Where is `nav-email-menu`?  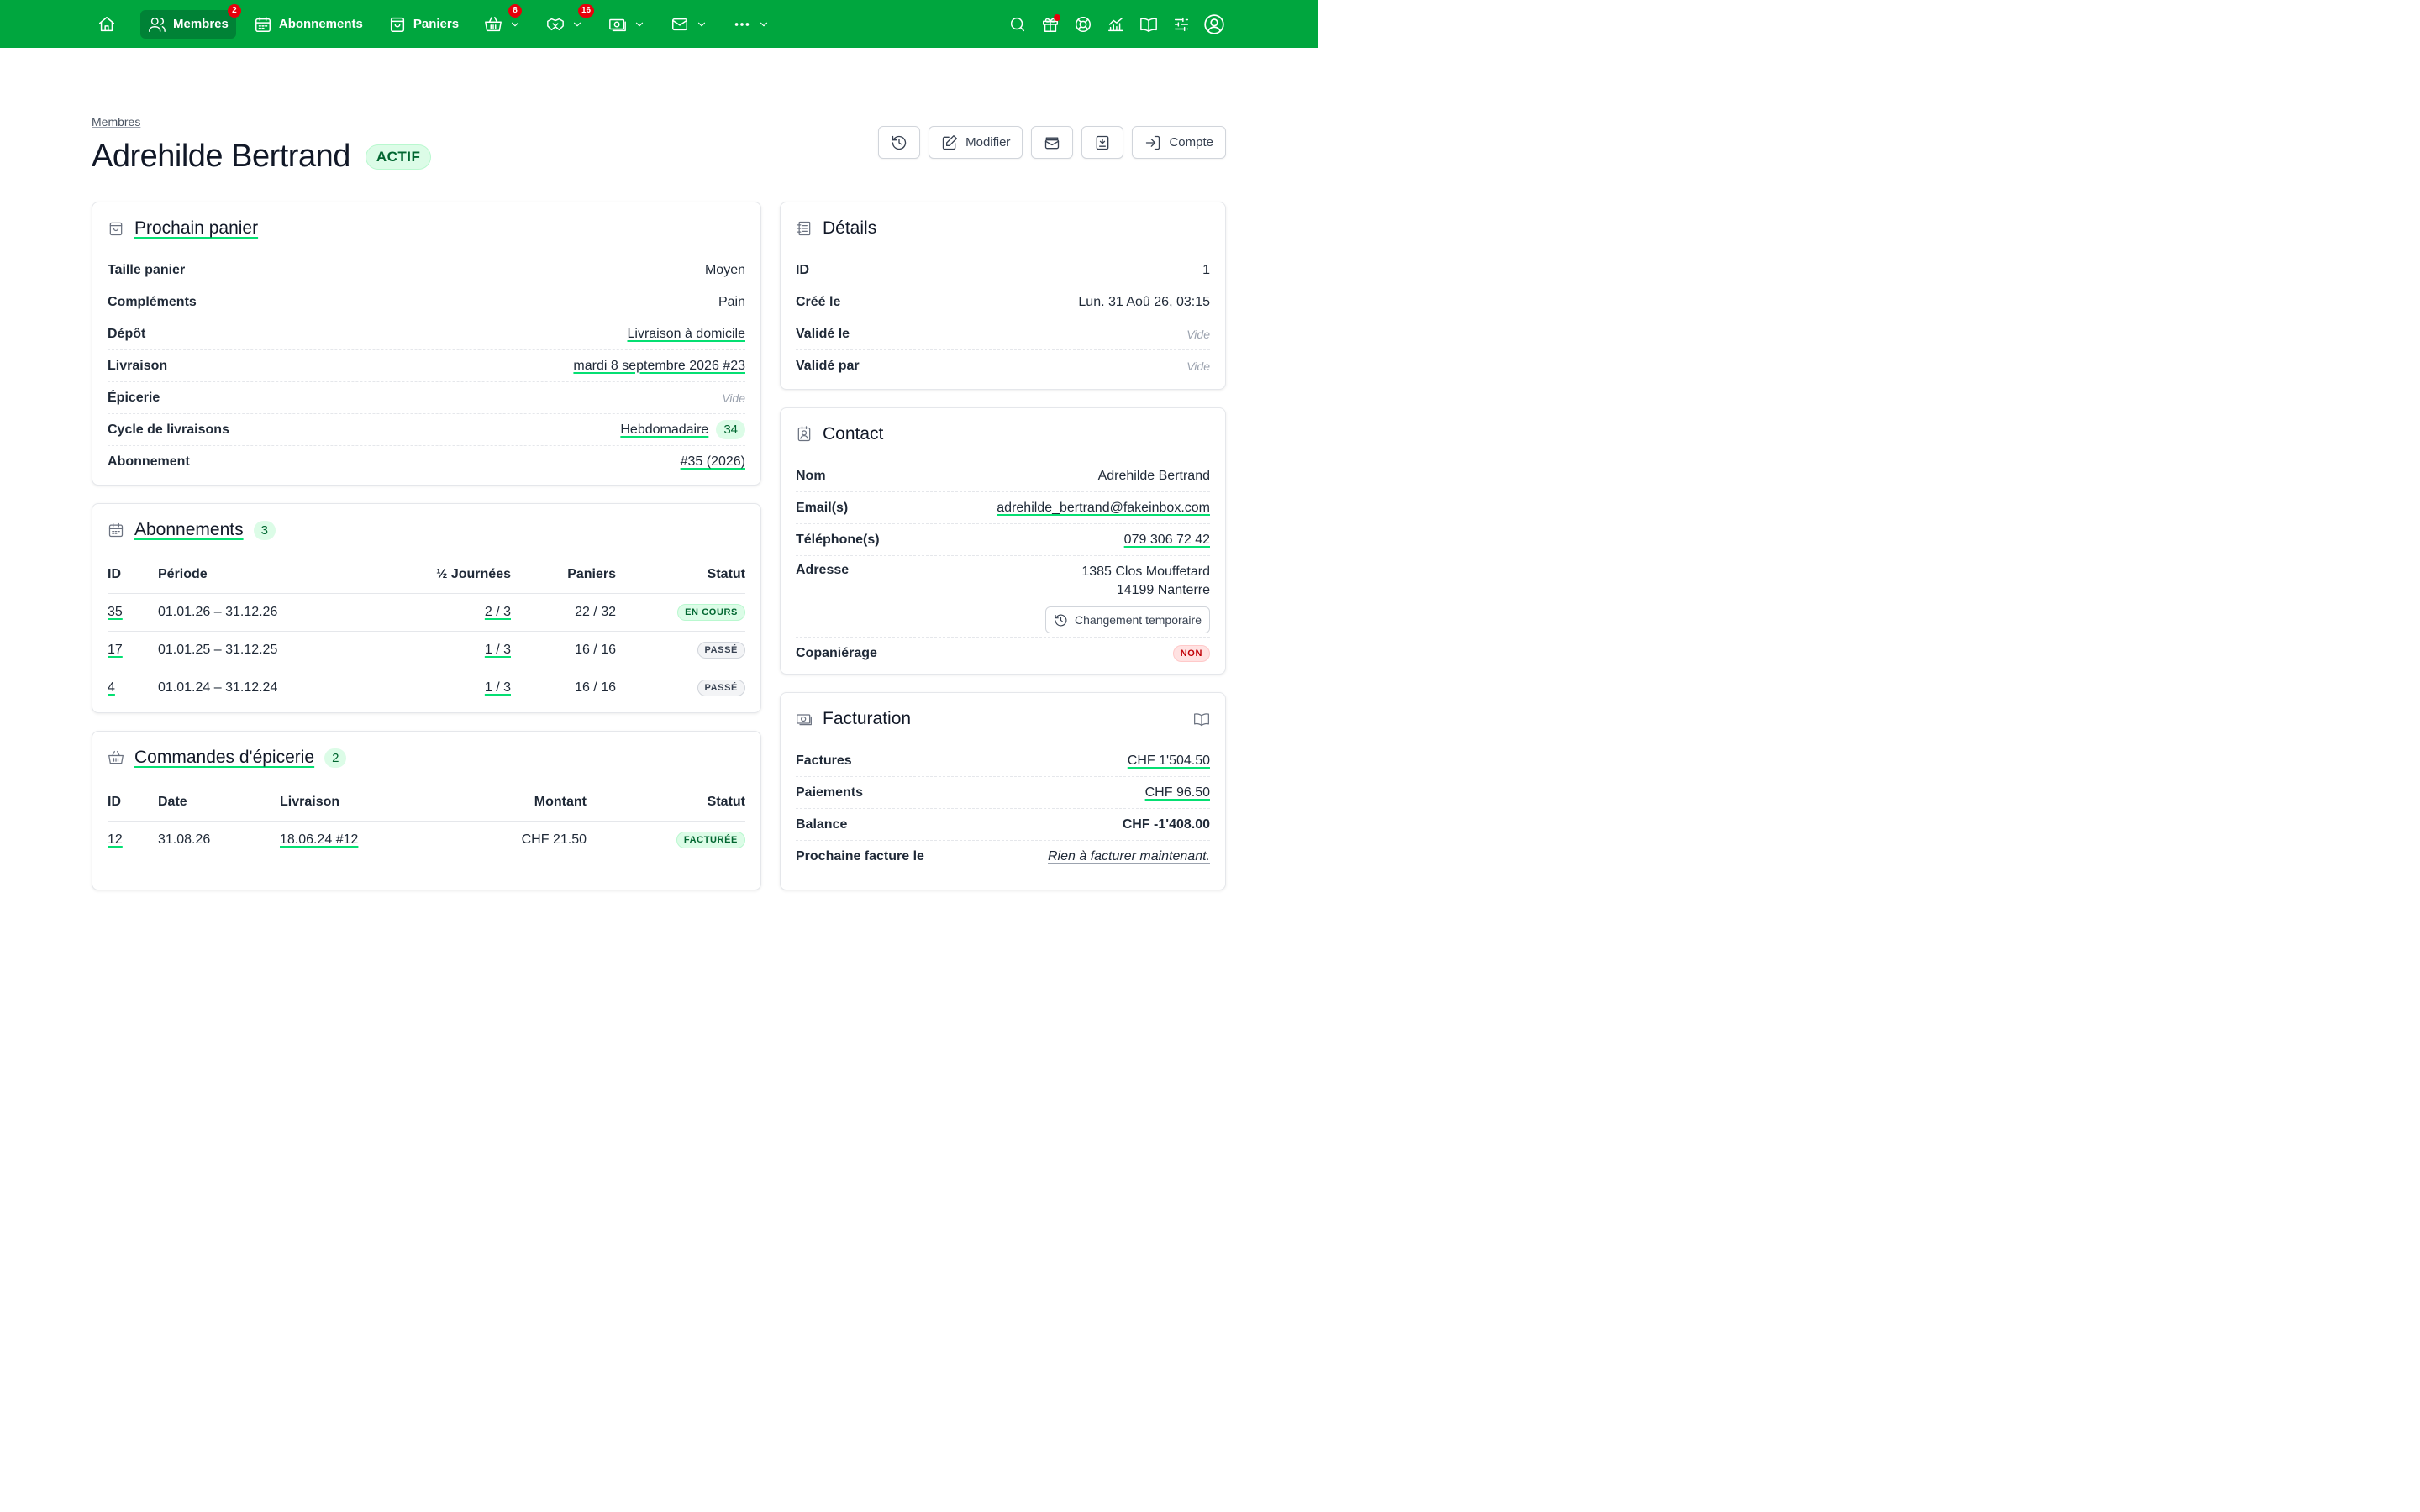 nav-email-menu is located at coordinates (689, 24).